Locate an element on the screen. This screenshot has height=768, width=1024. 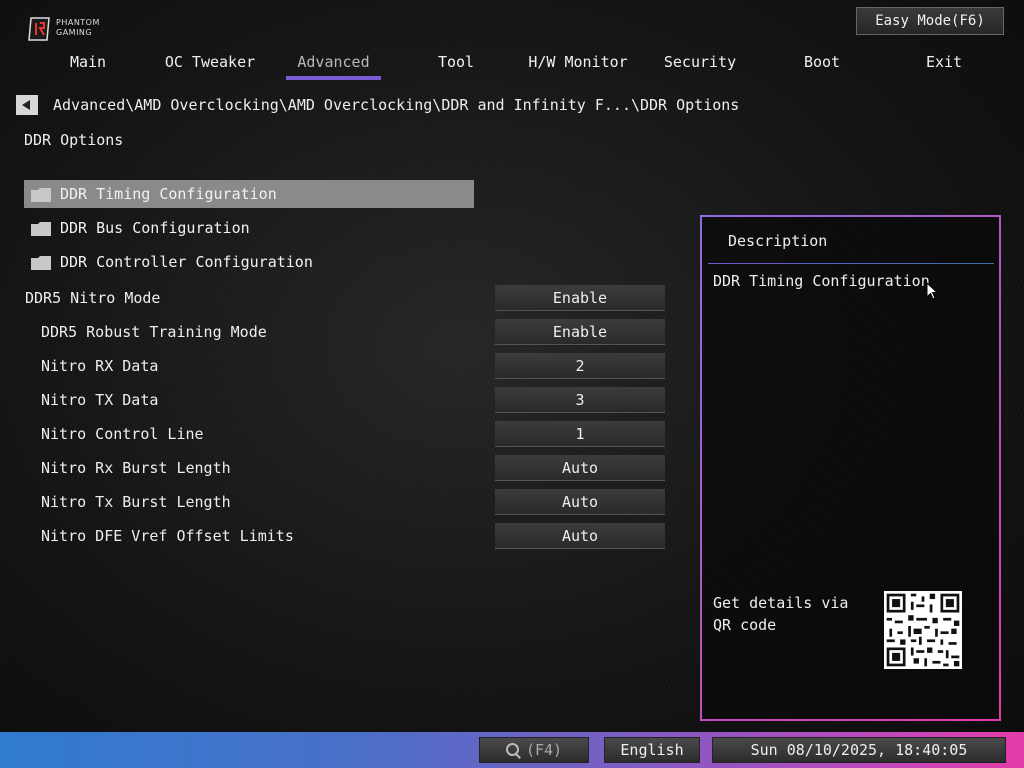
setting-value-nitro-tx-burst-length: Auto is located at coordinates (580, 502).